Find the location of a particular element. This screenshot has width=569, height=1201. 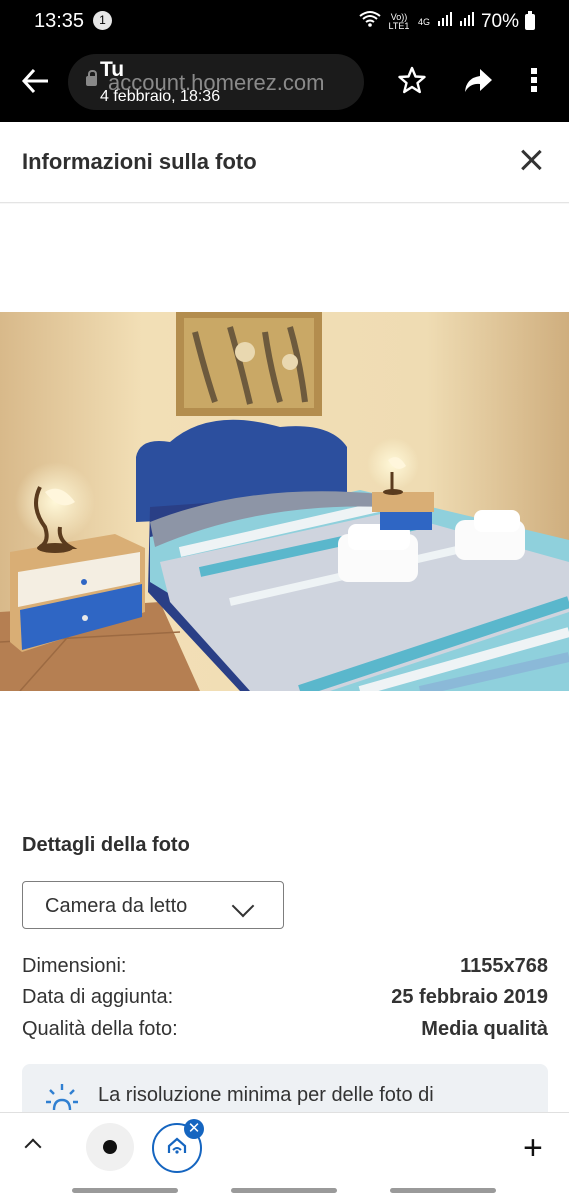

status-bar: 13:35 1 Vo)) LTE1 4G 70% is located at coordinates (284, 22).